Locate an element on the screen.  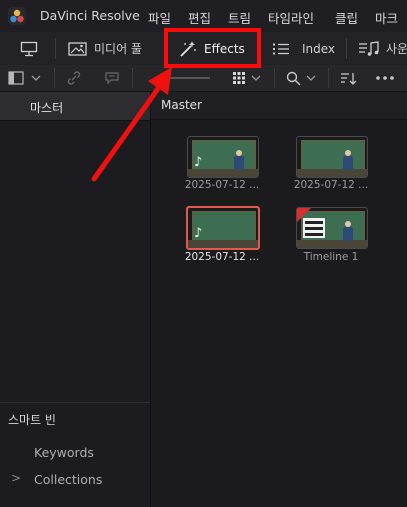
sound-library-icon is located at coordinates (369, 48).